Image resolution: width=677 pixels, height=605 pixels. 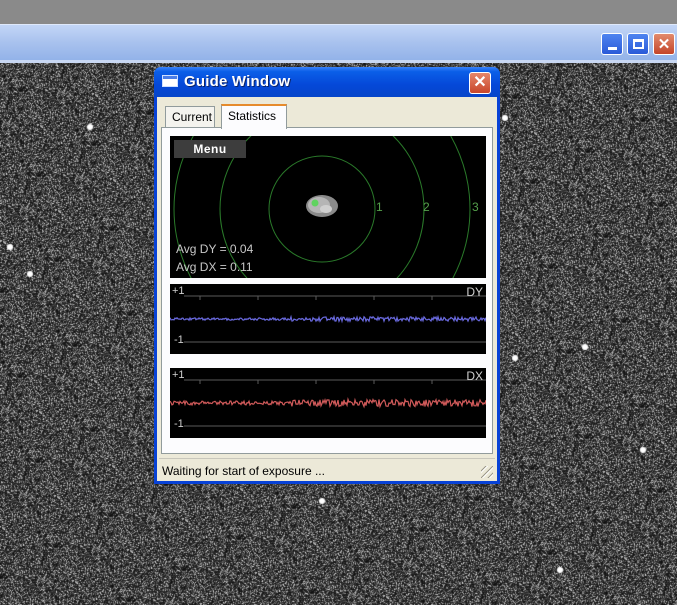 What do you see at coordinates (215, 249) in the screenshot?
I see `avg-dy-readout: Avg DY = 0.04` at bounding box center [215, 249].